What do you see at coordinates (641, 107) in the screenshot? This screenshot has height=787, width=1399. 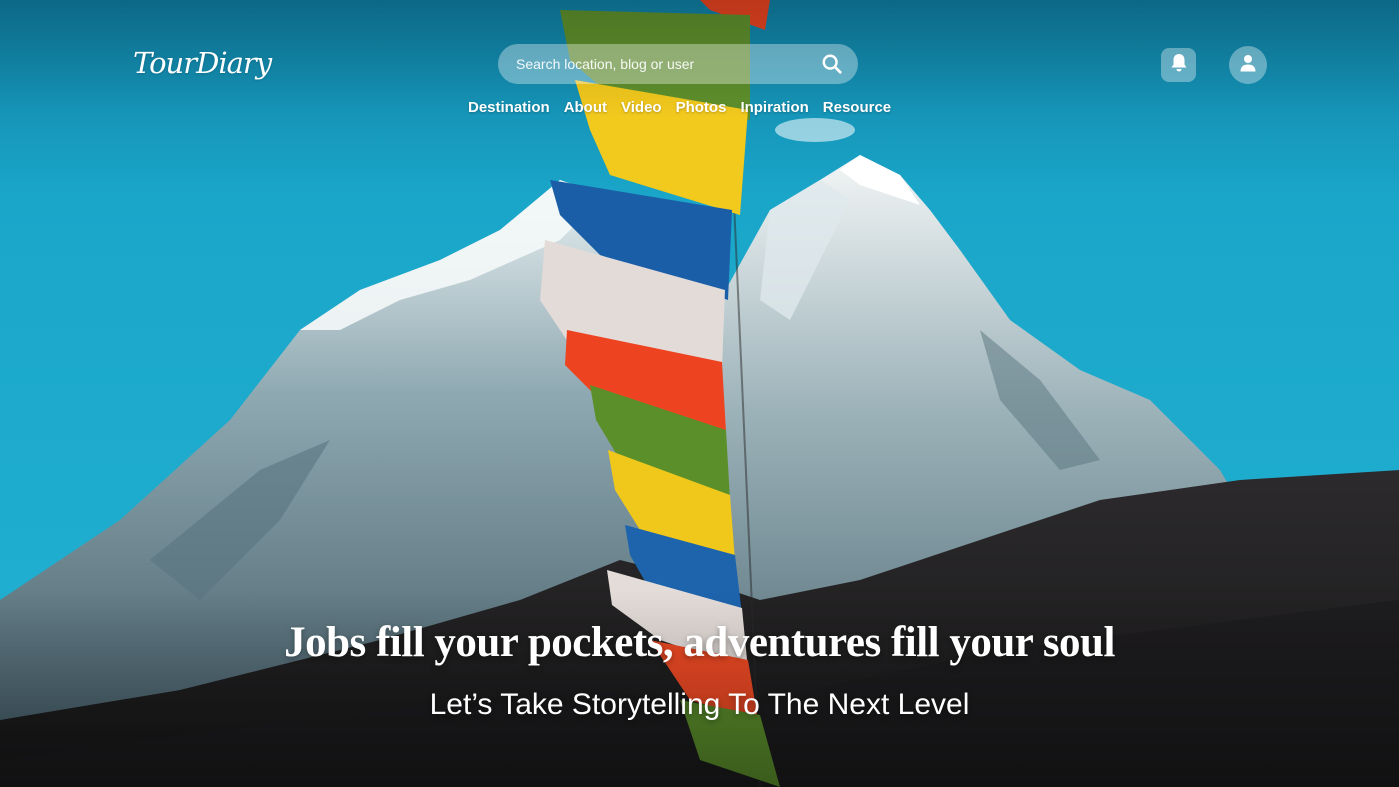 I see `nav-item-video: Video` at bounding box center [641, 107].